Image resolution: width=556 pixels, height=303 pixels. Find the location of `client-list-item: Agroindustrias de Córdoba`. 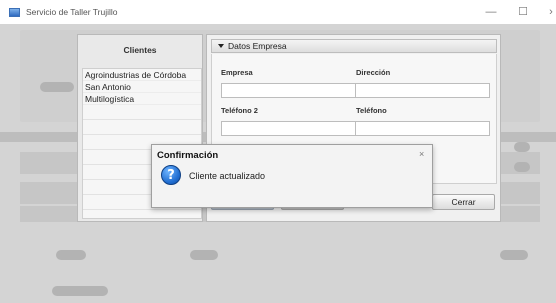

client-list-item: Agroindustrias de Córdoba is located at coordinates (142, 75).